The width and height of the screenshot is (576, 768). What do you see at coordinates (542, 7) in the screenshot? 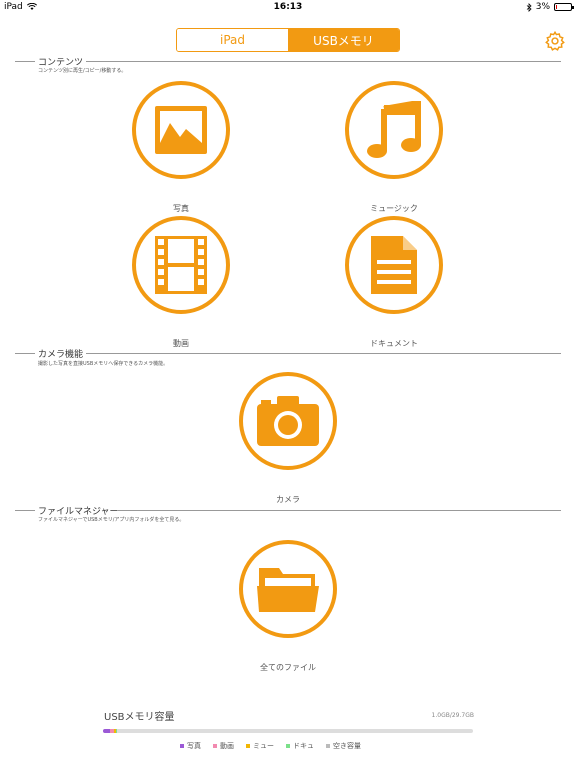
I see `battery-percent: 3%` at bounding box center [542, 7].